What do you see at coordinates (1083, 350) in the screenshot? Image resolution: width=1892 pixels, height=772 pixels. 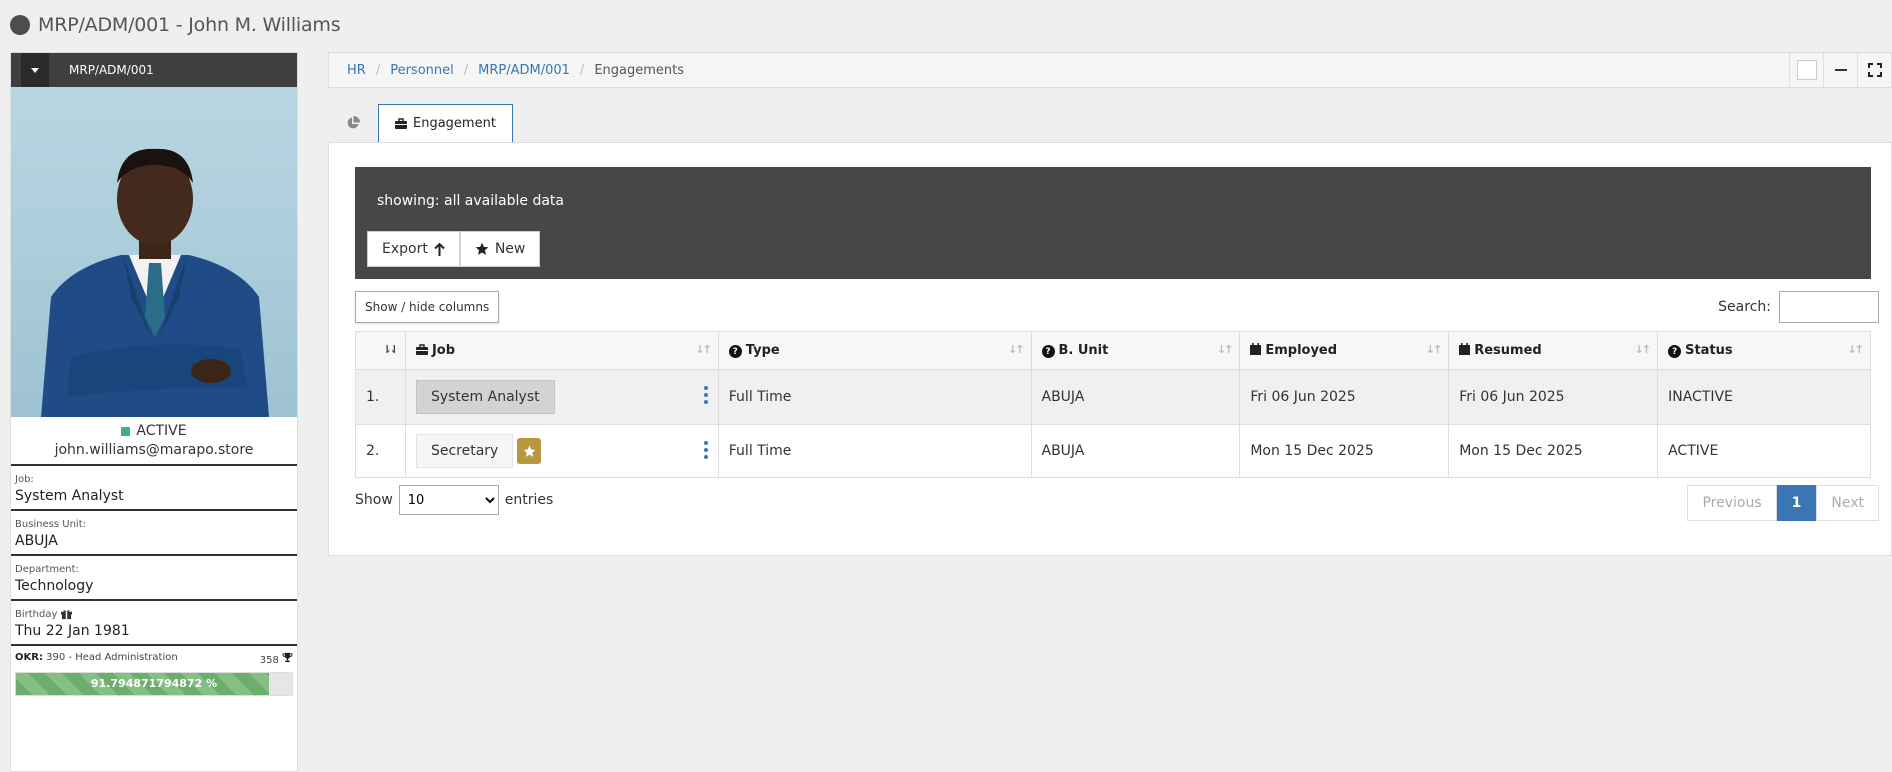 I see `col-header-unit-label: B. Unit` at bounding box center [1083, 350].